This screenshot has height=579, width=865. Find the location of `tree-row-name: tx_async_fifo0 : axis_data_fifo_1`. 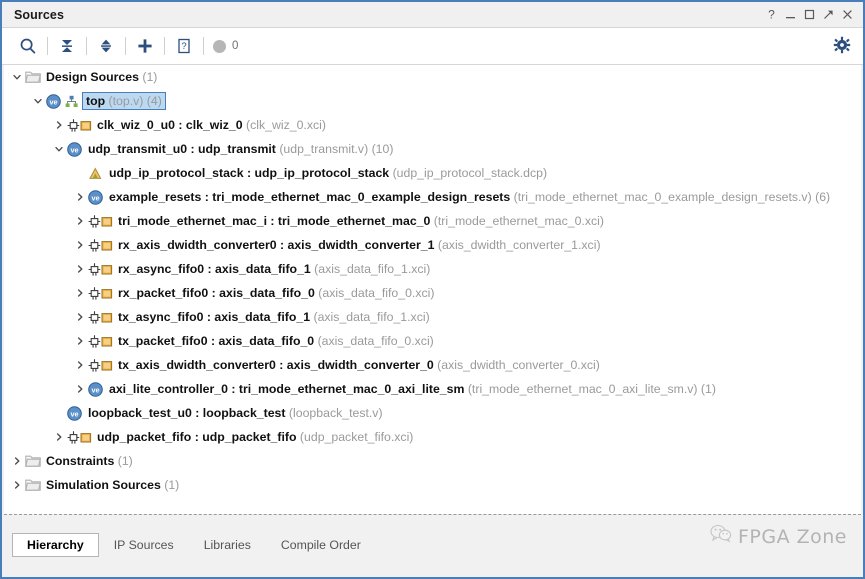

tree-row-name: tx_async_fifo0 : axis_data_fifo_1 is located at coordinates (214, 317).